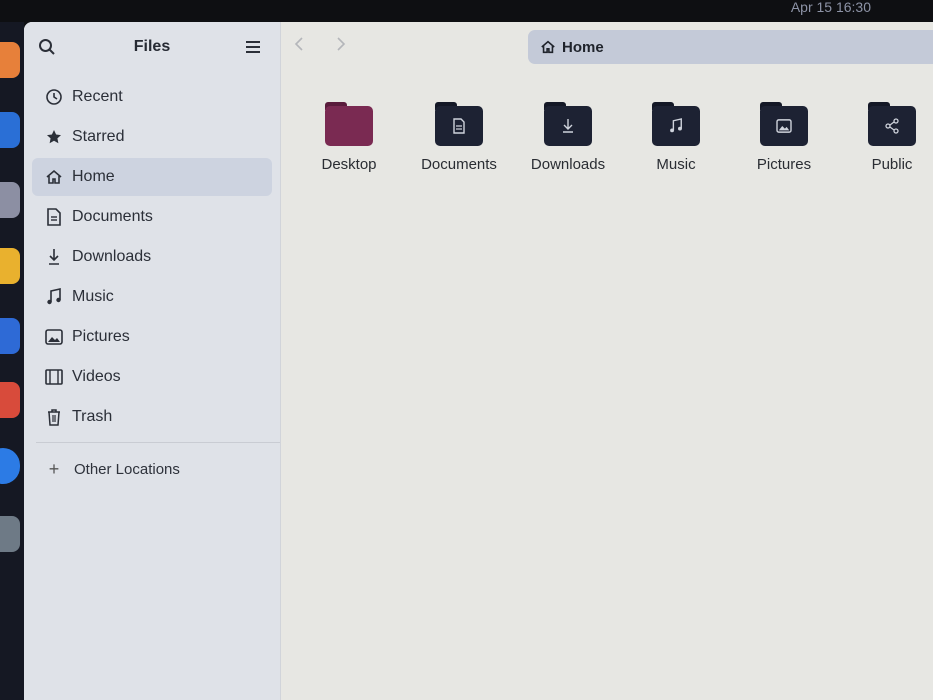 The height and width of the screenshot is (700, 933). Describe the element at coordinates (676, 124) in the screenshot. I see `music-folder-icon` at that location.